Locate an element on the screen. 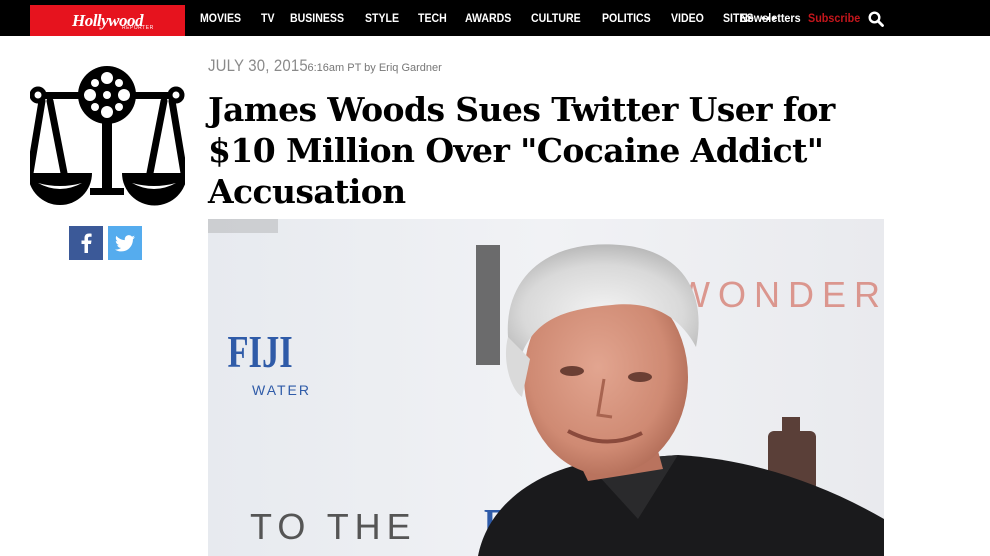  facebook-share-button is located at coordinates (86, 243).